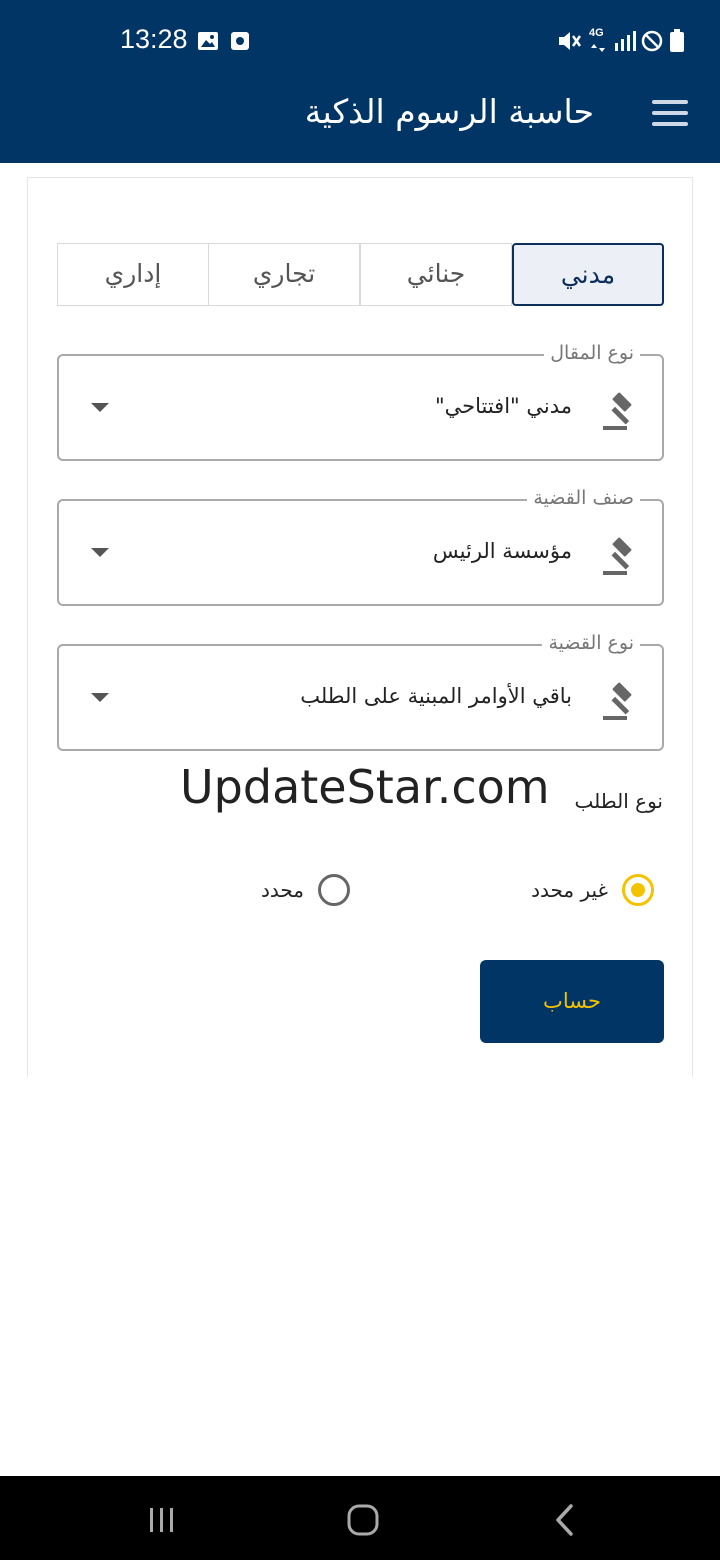  I want to click on gallery-icon, so click(208, 41).